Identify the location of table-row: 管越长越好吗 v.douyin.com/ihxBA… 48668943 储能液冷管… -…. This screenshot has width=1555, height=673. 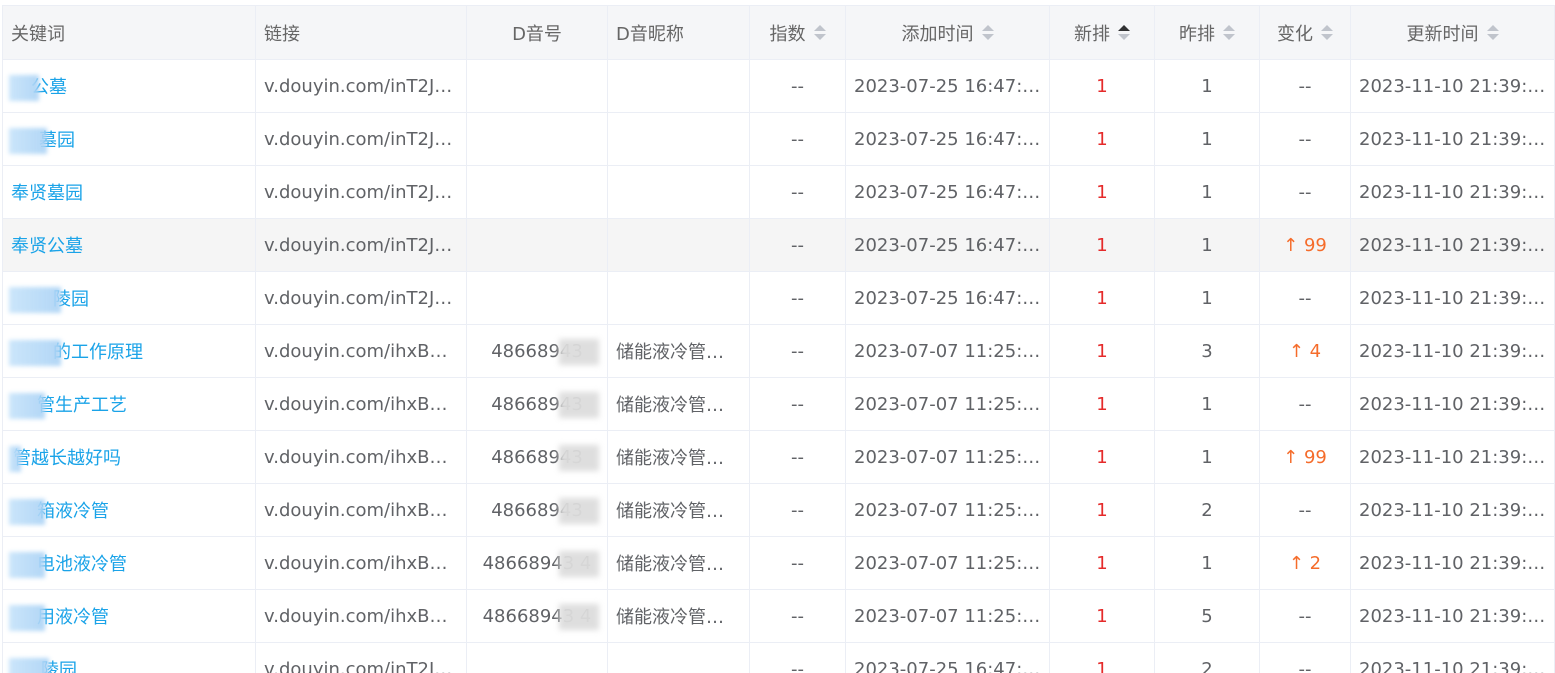
(778, 457).